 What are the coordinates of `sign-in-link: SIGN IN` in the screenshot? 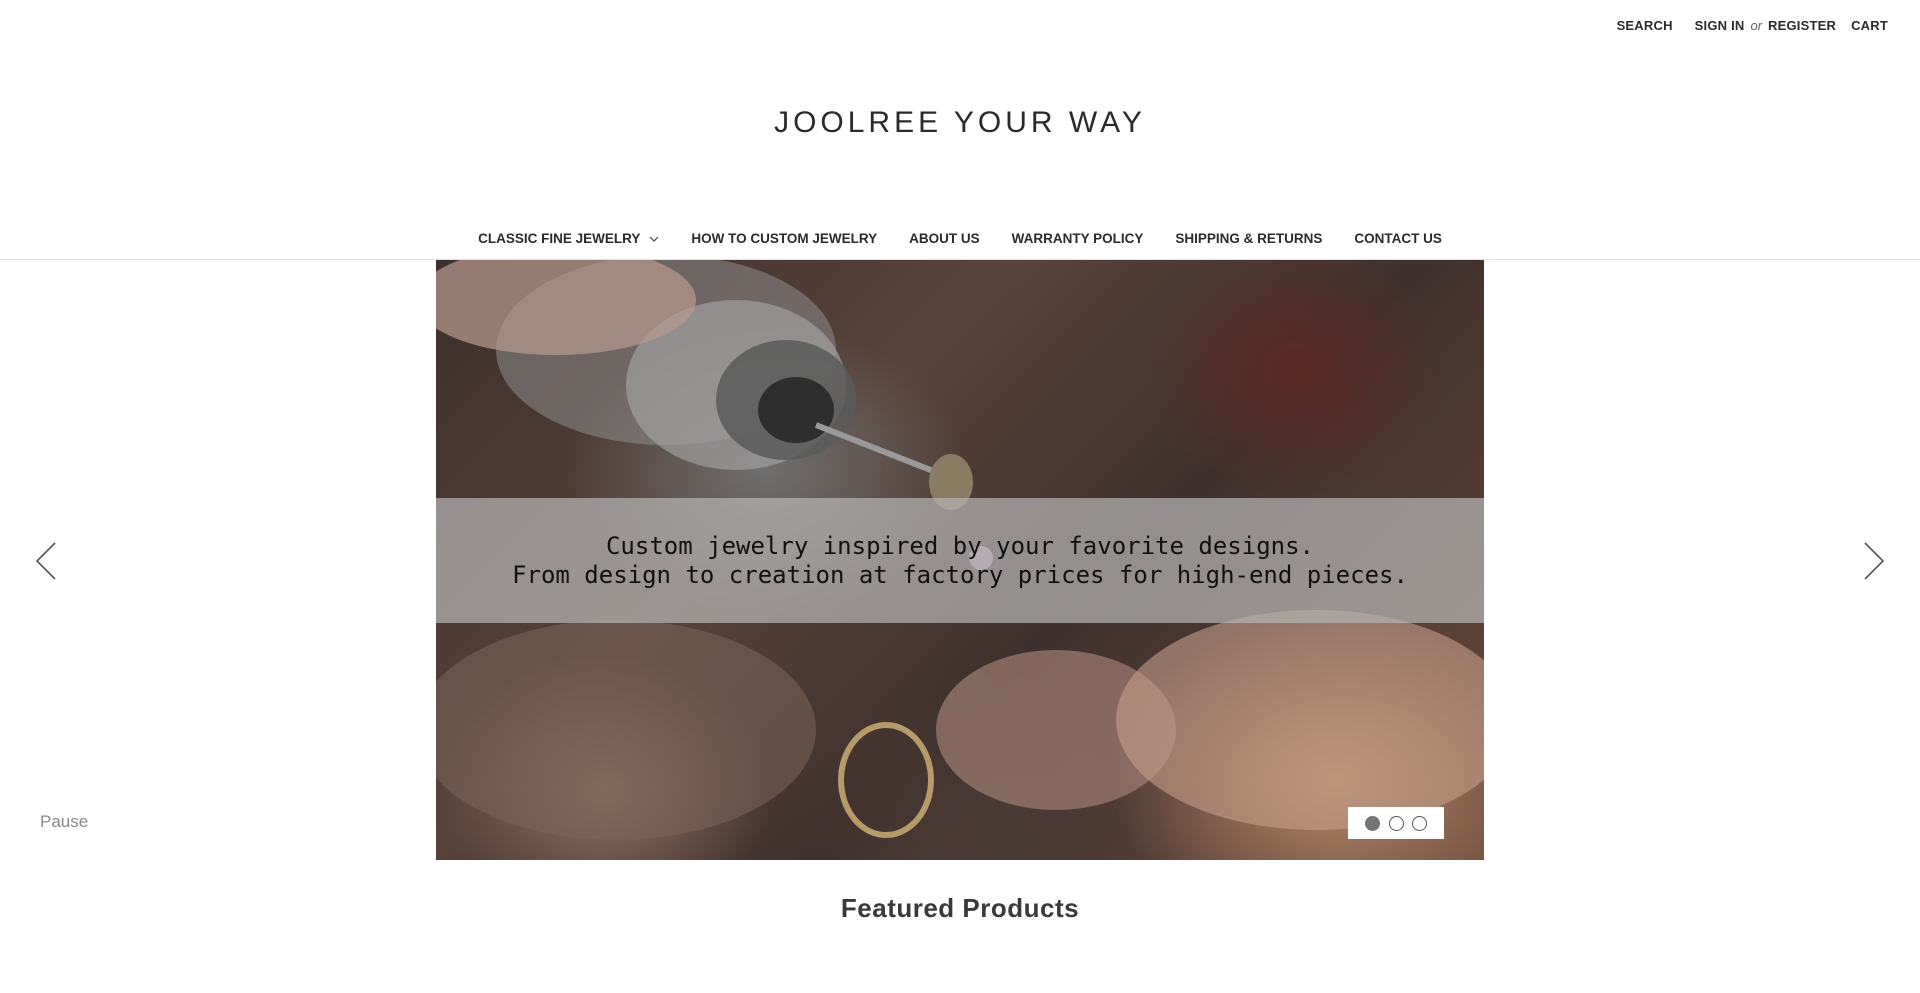 It's located at (1720, 25).